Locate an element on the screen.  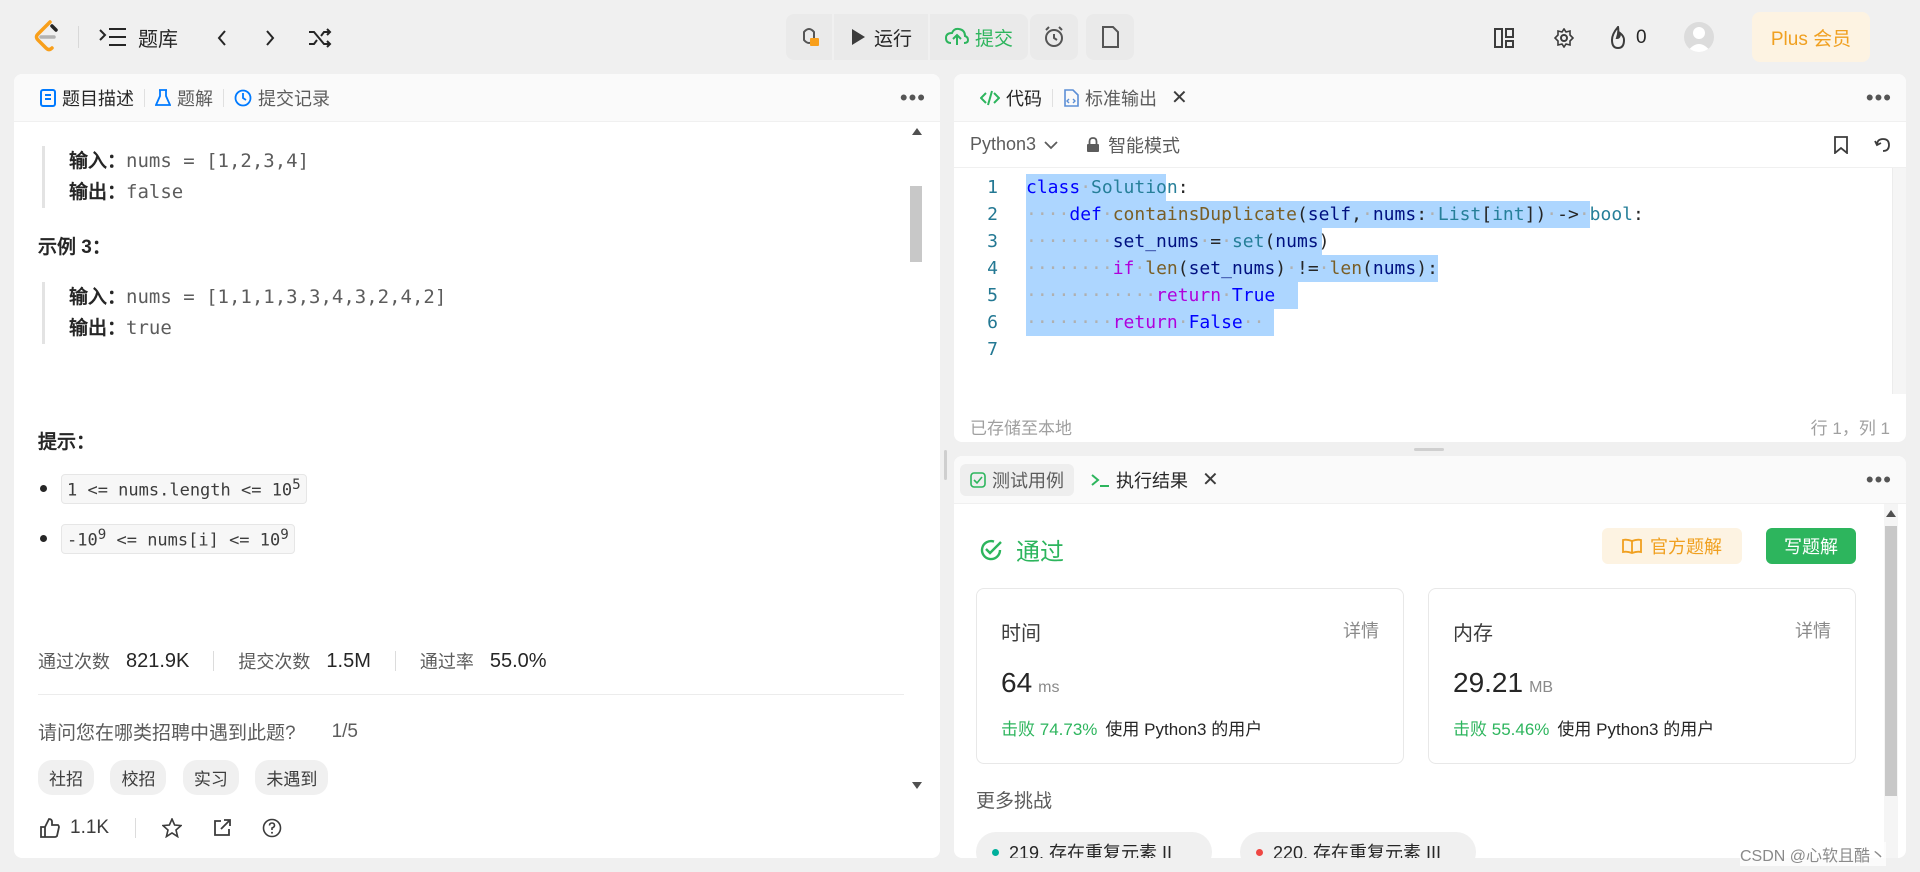
list-icon is located at coordinates (113, 37).